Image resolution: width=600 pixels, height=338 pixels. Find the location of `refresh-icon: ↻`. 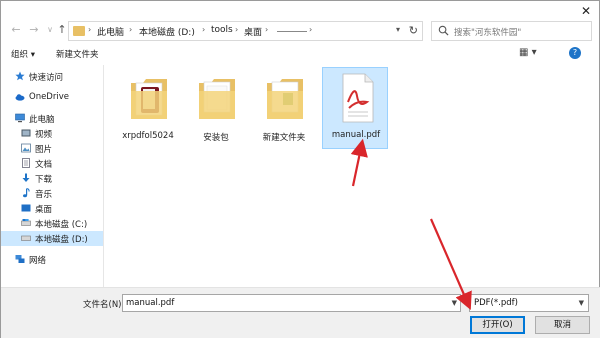

refresh-icon: ↻ is located at coordinates (413, 30).